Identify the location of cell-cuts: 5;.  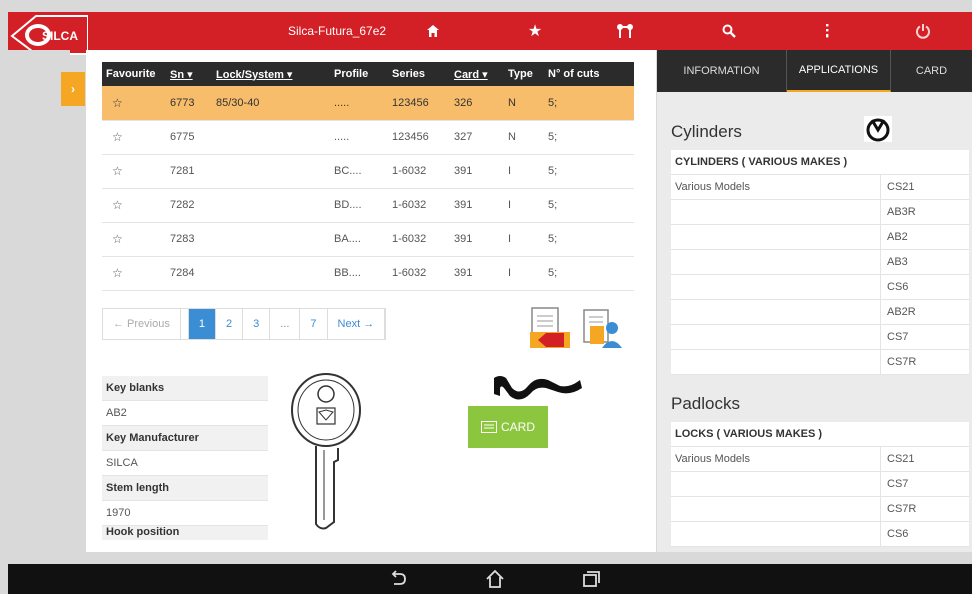
(589, 137).